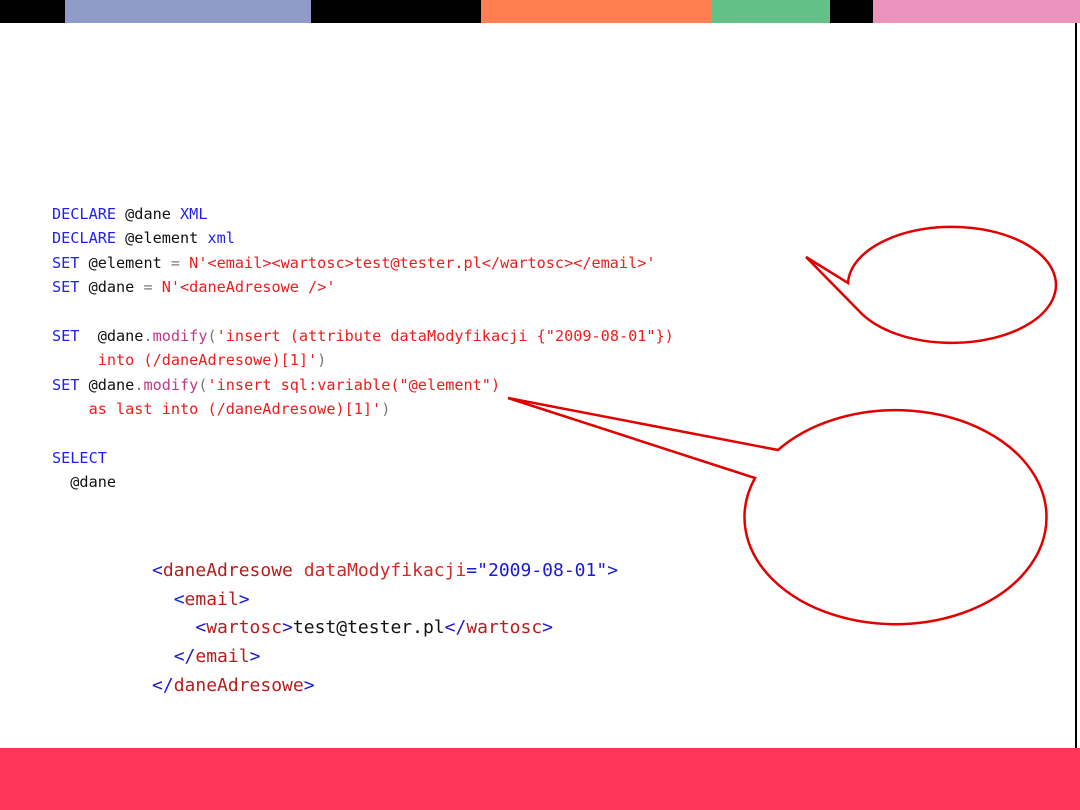 The height and width of the screenshot is (810, 1080). I want to click on bottom-color-band, so click(540, 779).